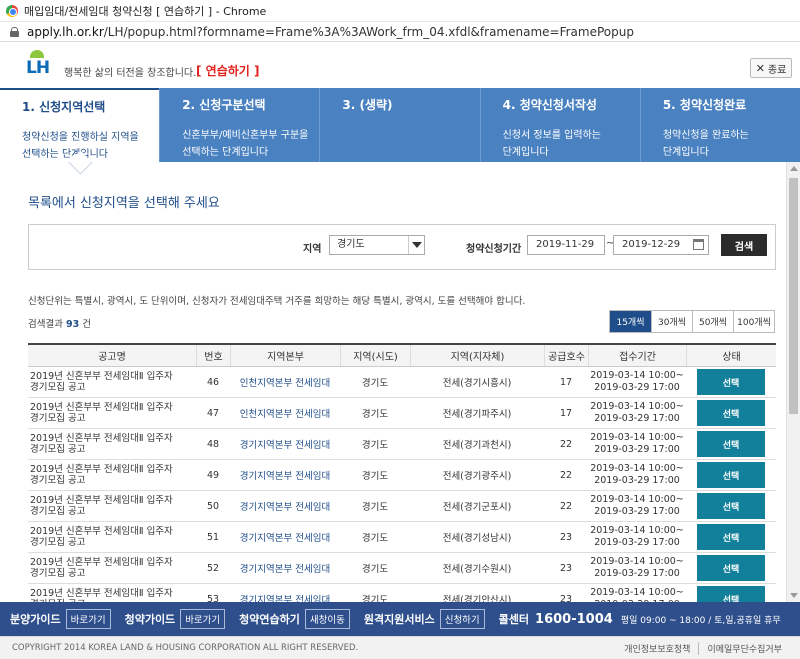 This screenshot has width=800, height=659. What do you see at coordinates (744, 245) in the screenshot?
I see `search-button: 검색` at bounding box center [744, 245].